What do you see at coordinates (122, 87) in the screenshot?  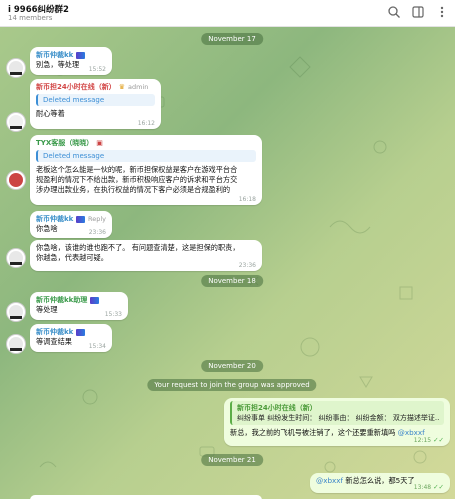 I see `crown-icon: ♛` at bounding box center [122, 87].